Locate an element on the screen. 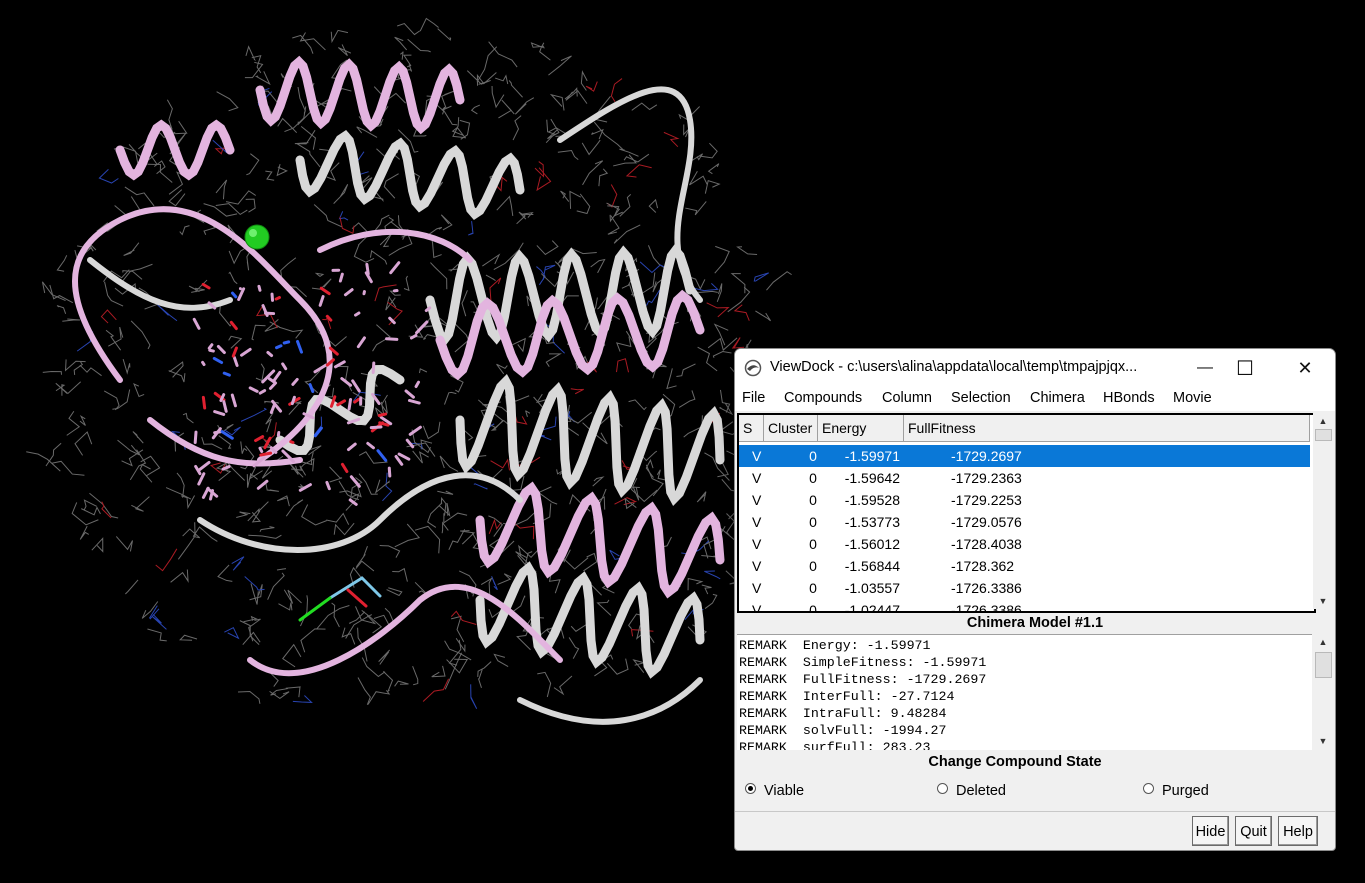 The height and width of the screenshot is (883, 1365). cell-fullfitness: -1729.2697 is located at coordinates (986, 456).